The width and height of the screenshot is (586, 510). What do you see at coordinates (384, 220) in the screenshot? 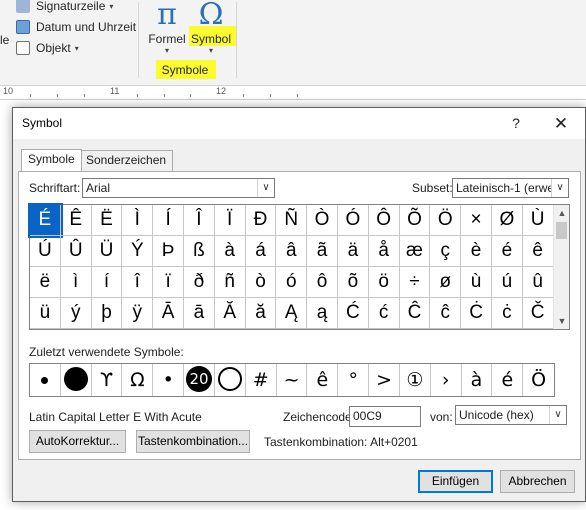
I see `symbol-cell: Ô` at bounding box center [384, 220].